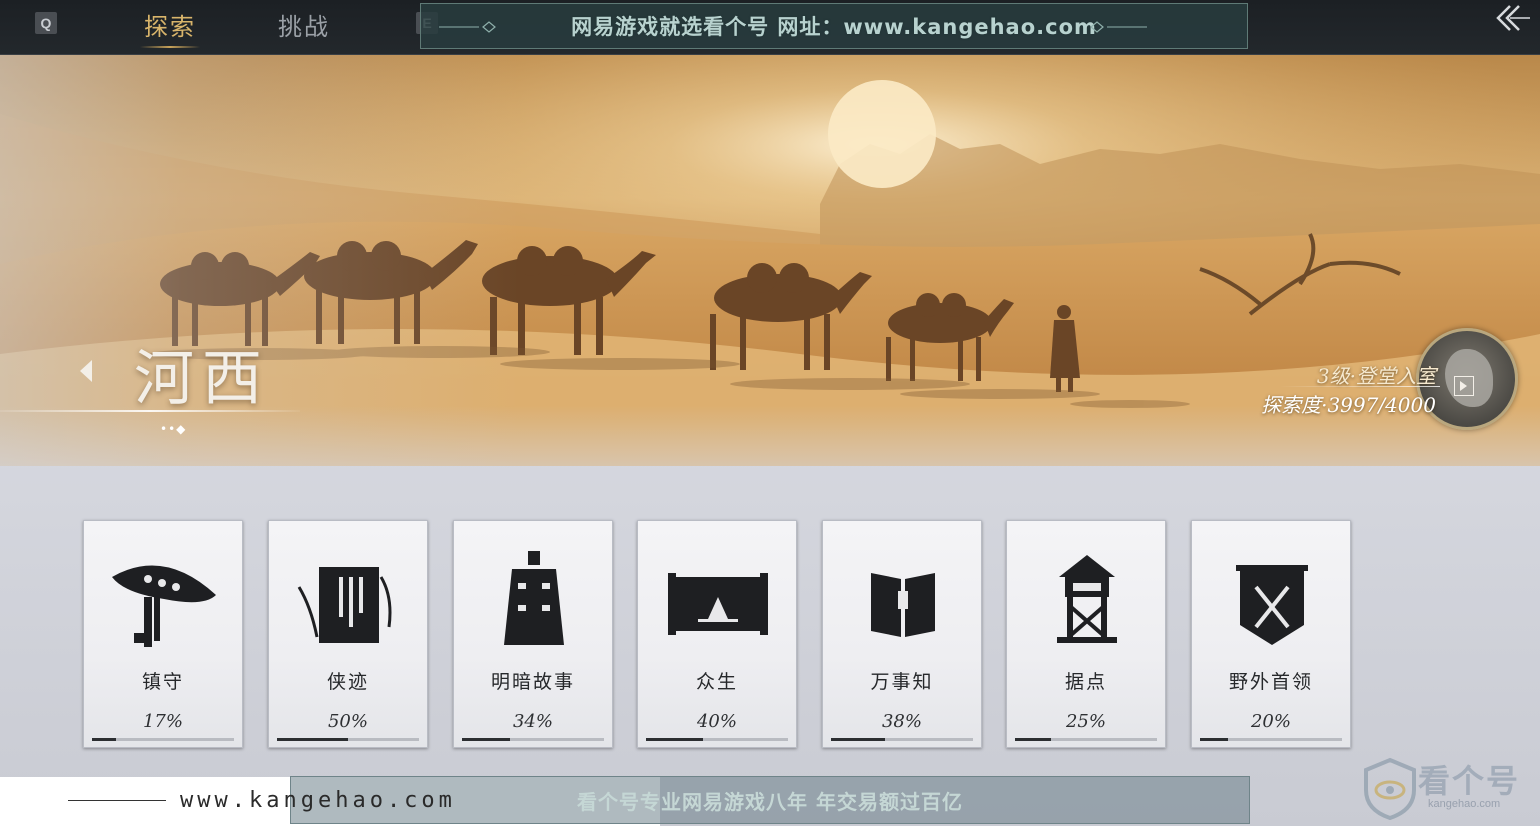 The image size is (1540, 826). I want to click on category-percent: 38%, so click(901, 721).